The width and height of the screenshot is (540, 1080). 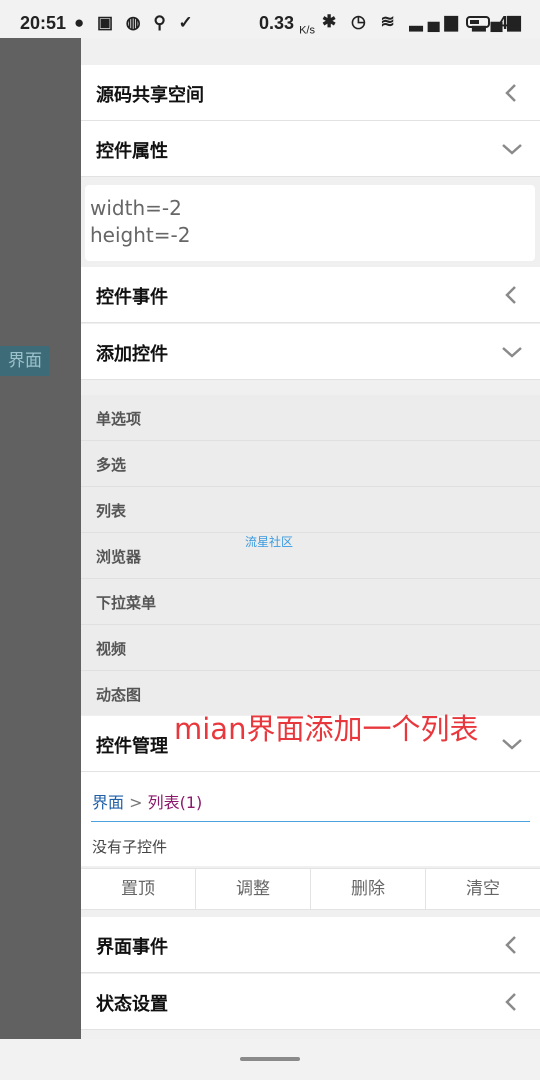 What do you see at coordinates (310, 1002) in the screenshot?
I see `section-state: 状态设置` at bounding box center [310, 1002].